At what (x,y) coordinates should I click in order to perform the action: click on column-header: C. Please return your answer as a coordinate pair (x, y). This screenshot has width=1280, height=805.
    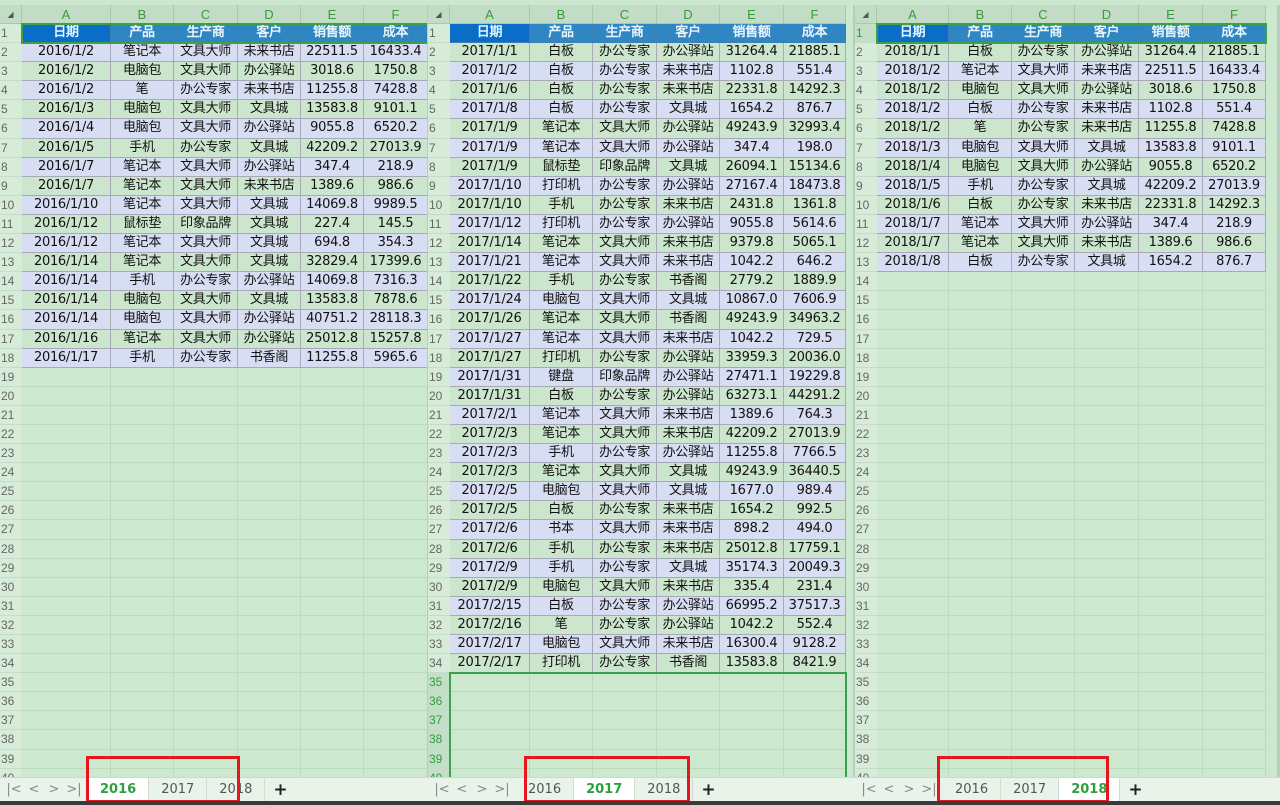
    Looking at the image, I should click on (625, 14).